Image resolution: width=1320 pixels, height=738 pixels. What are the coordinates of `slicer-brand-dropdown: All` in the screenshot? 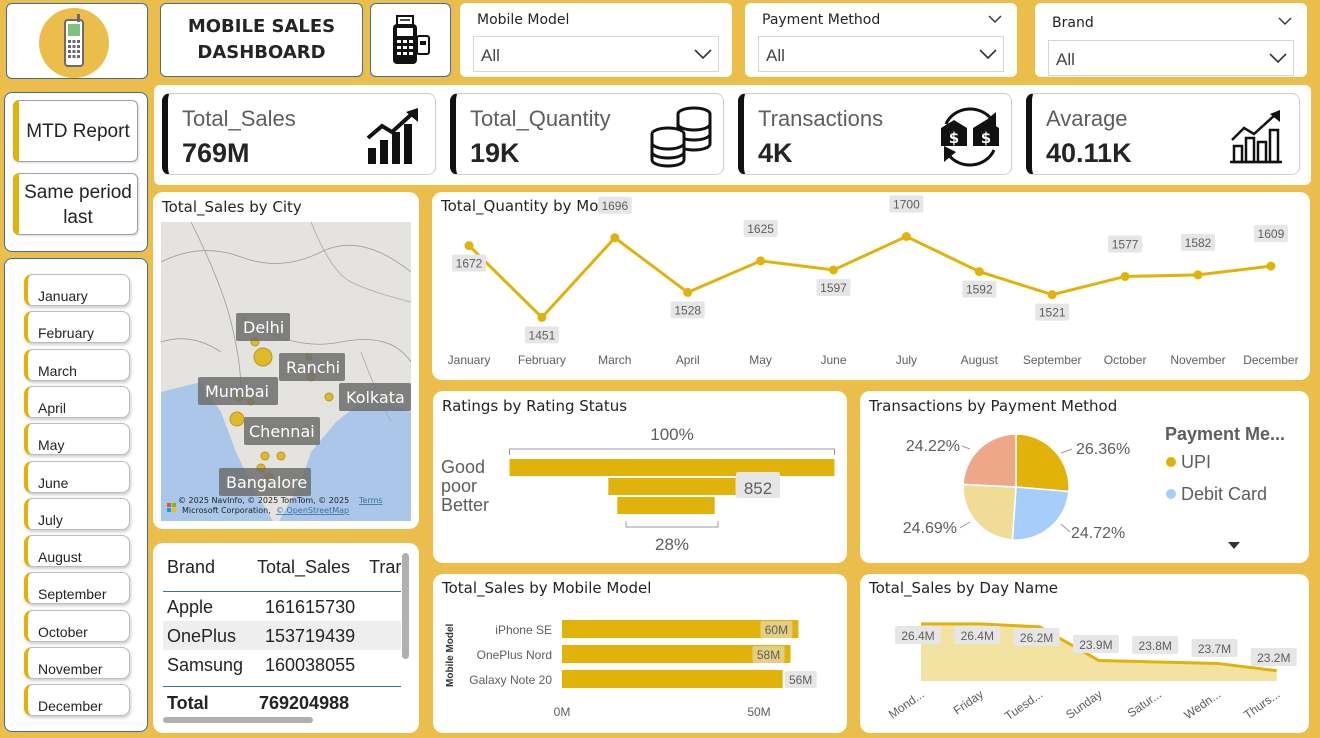 It's located at (1171, 58).